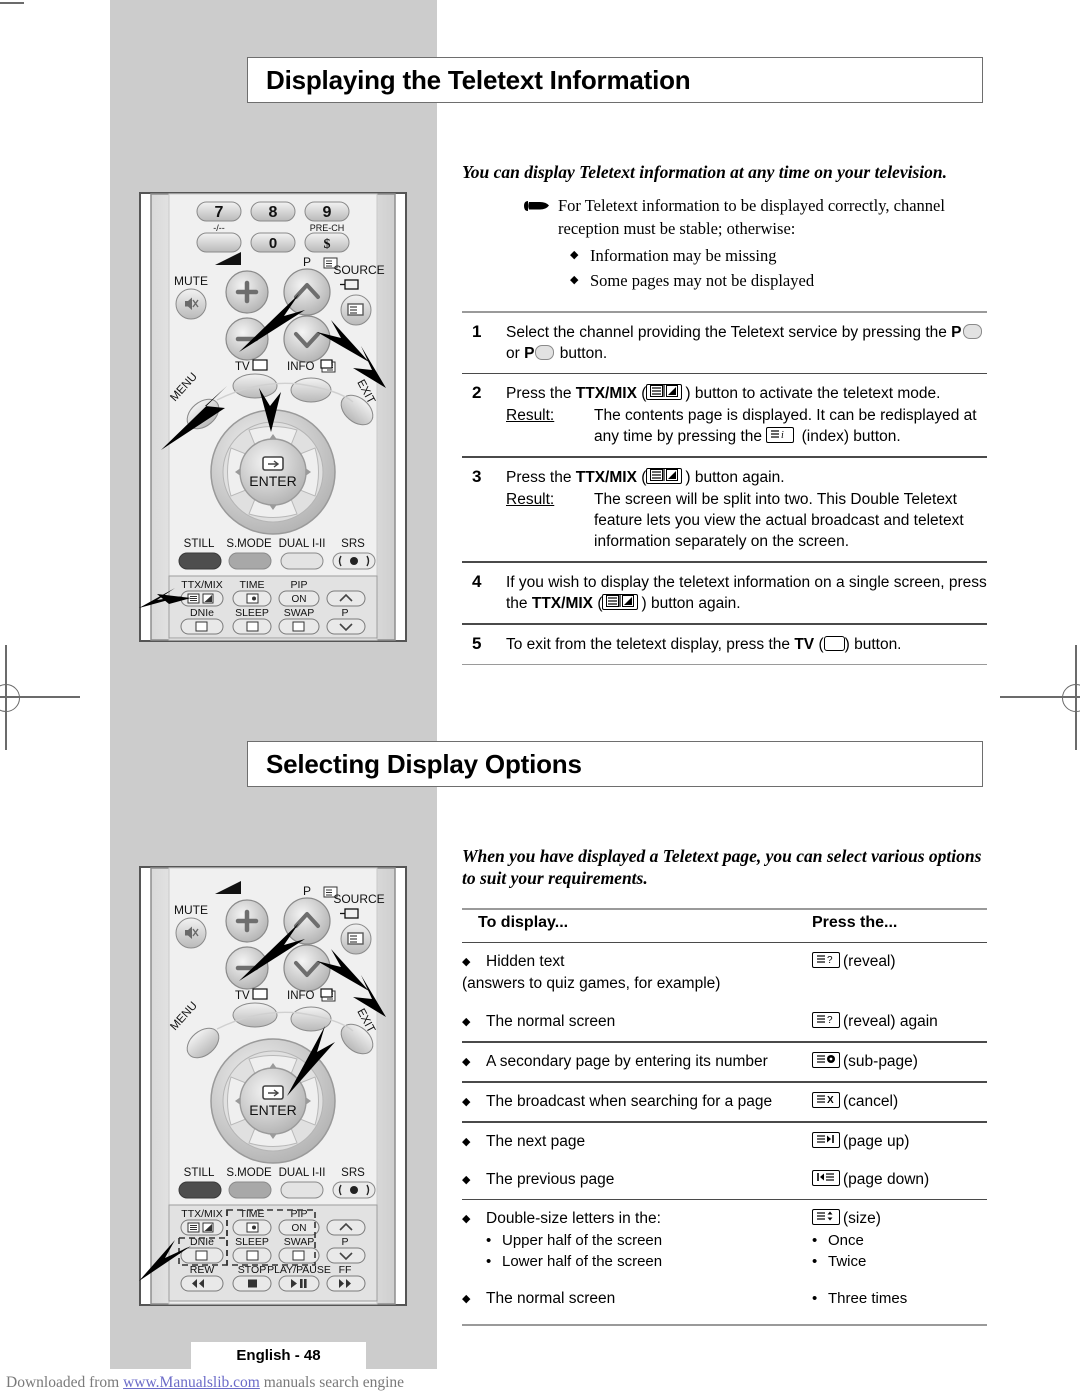  I want to click on note-bullet-item: ◆ Some pages may not be displayed, so click(781, 280).